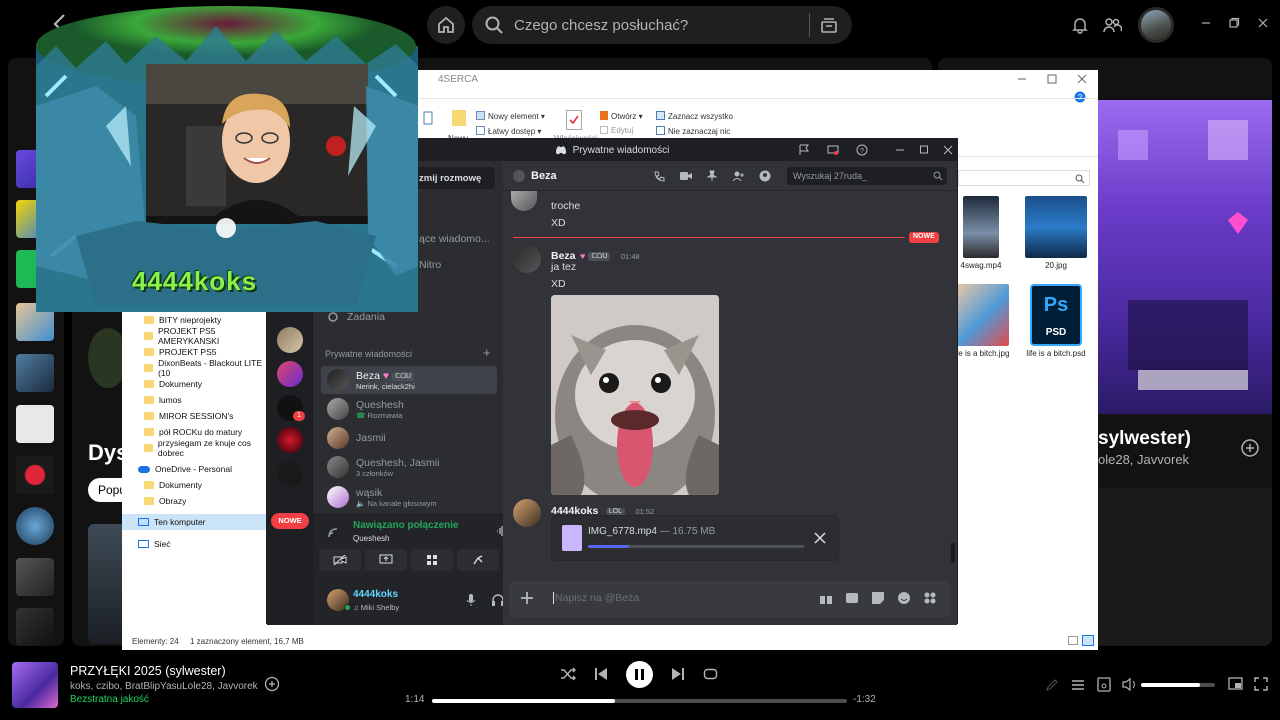 Image resolution: width=1280 pixels, height=720 pixels. Describe the element at coordinates (194, 400) in the screenshot. I see `tree-item: lumos` at that location.